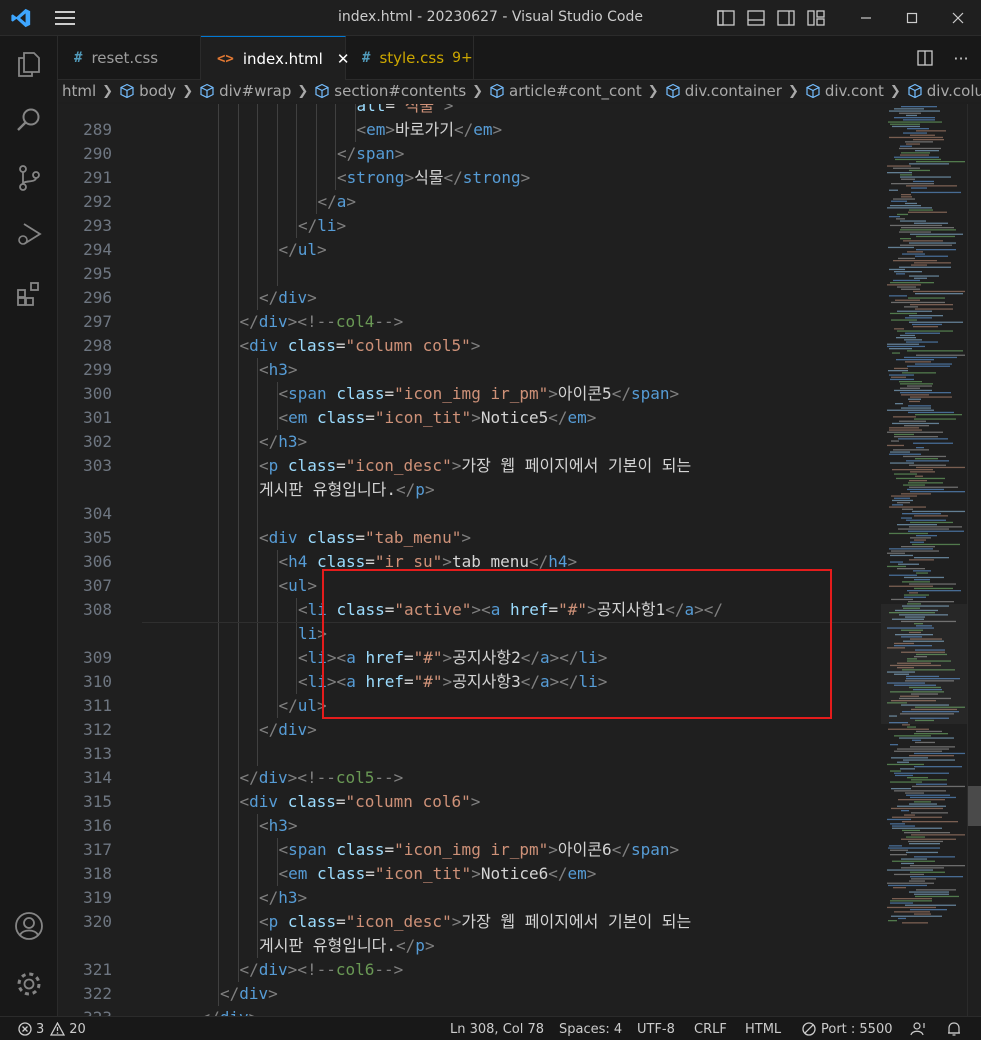 This screenshot has width=981, height=1040. I want to click on line-number: 301, so click(97, 417).